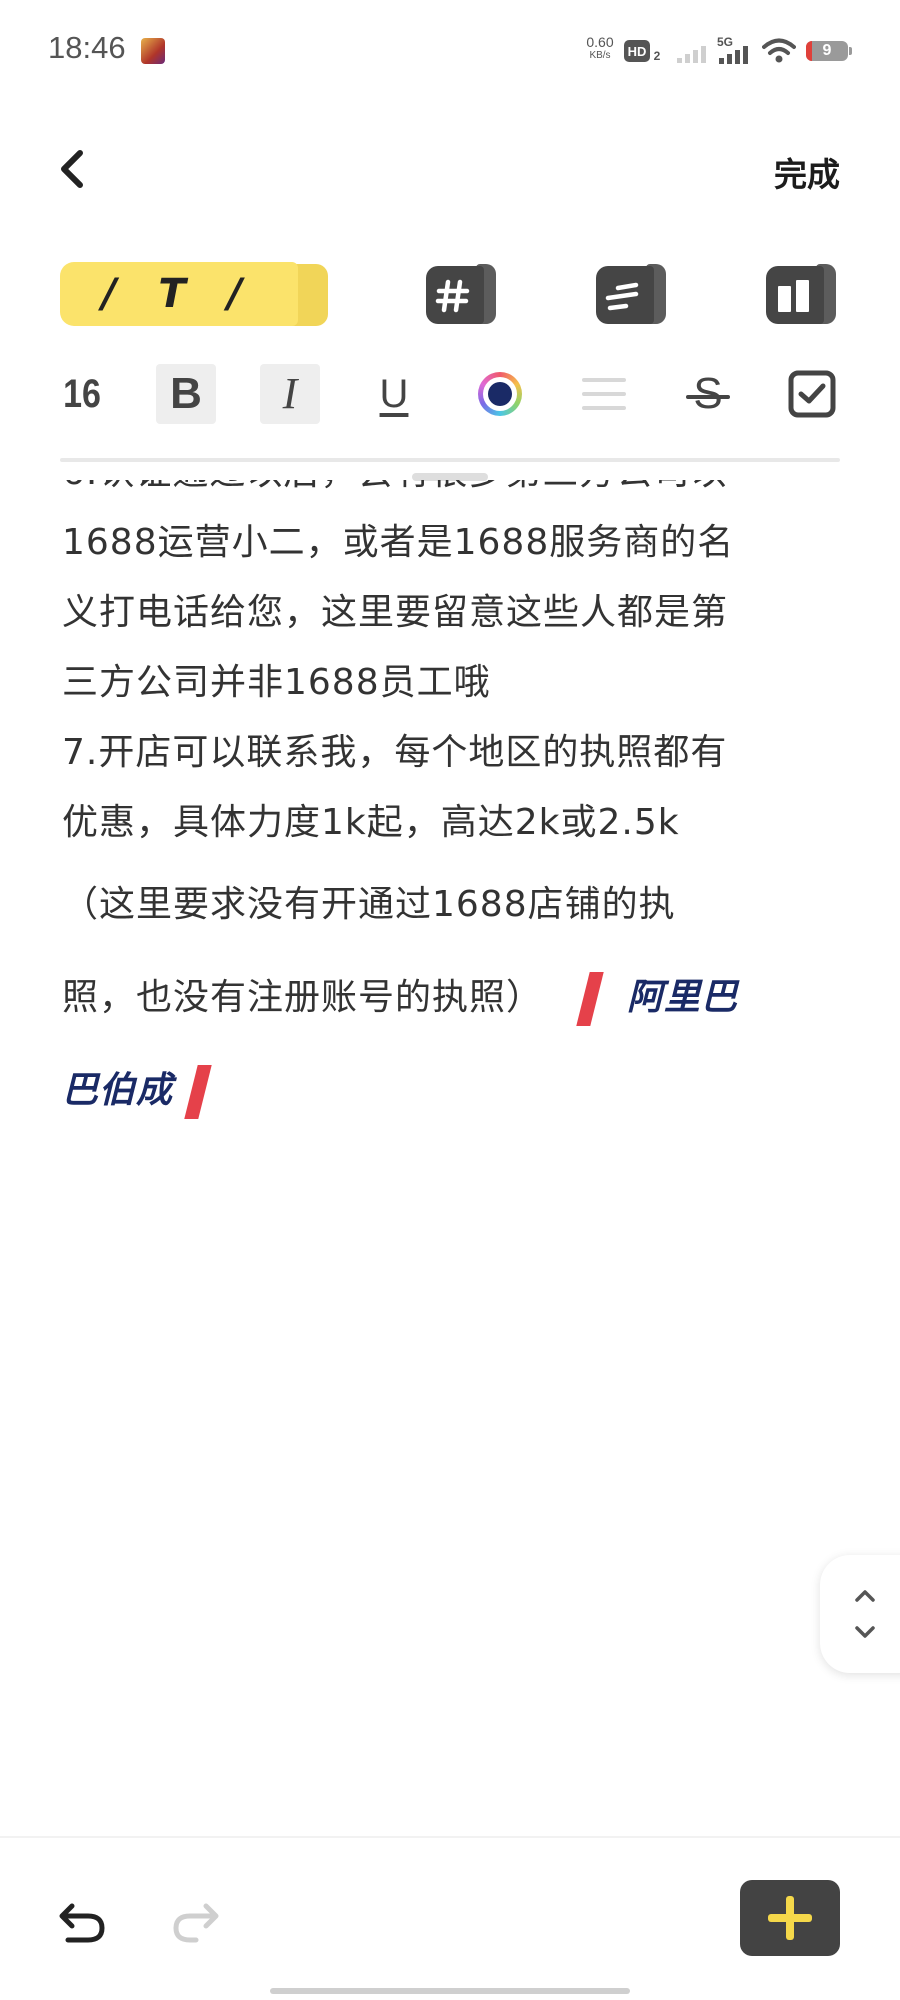 The height and width of the screenshot is (2000, 900). What do you see at coordinates (82, 394) in the screenshot?
I see `font-size-button: 16` at bounding box center [82, 394].